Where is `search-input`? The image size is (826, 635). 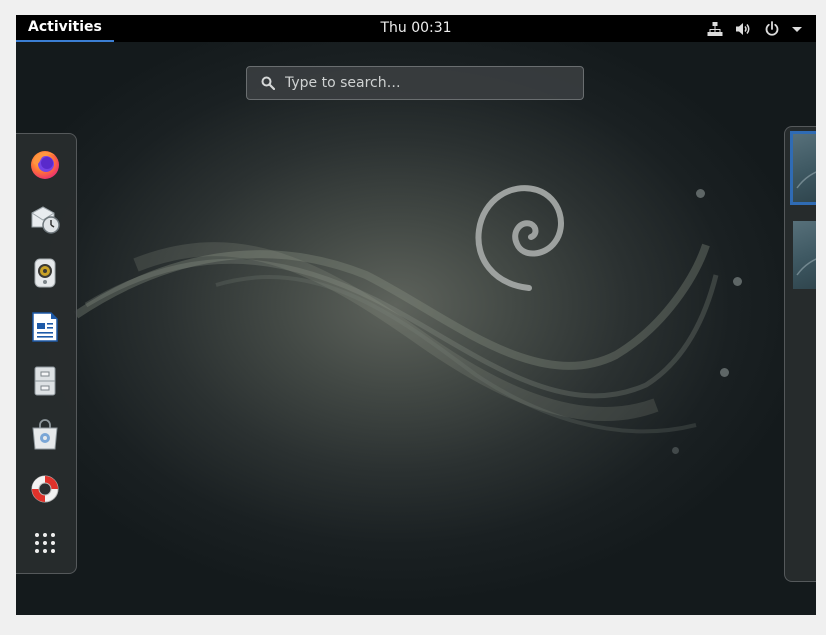
search-input is located at coordinates (430, 83).